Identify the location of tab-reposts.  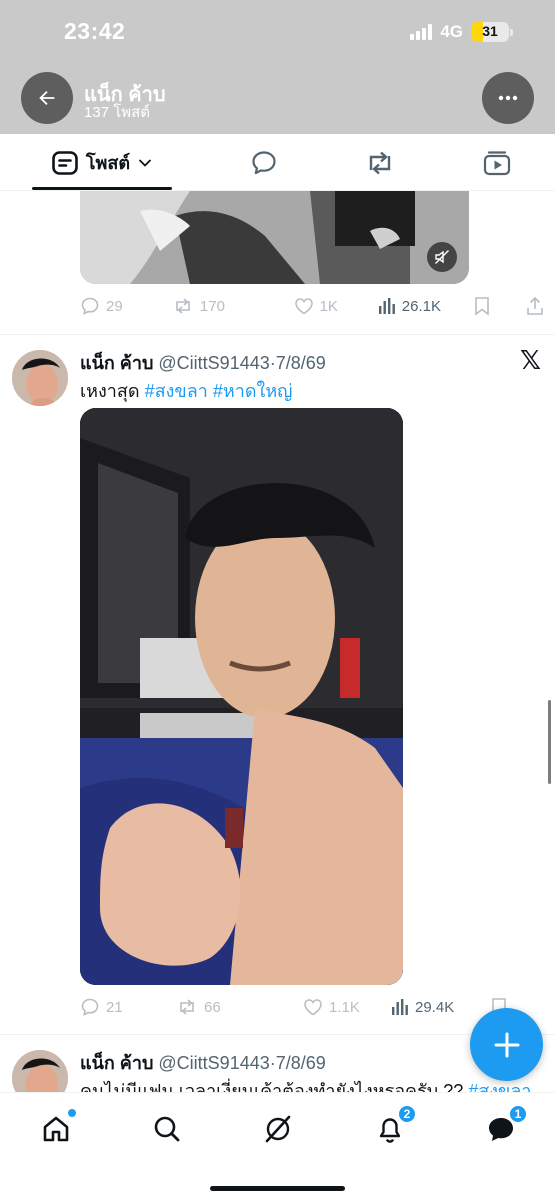
(380, 162).